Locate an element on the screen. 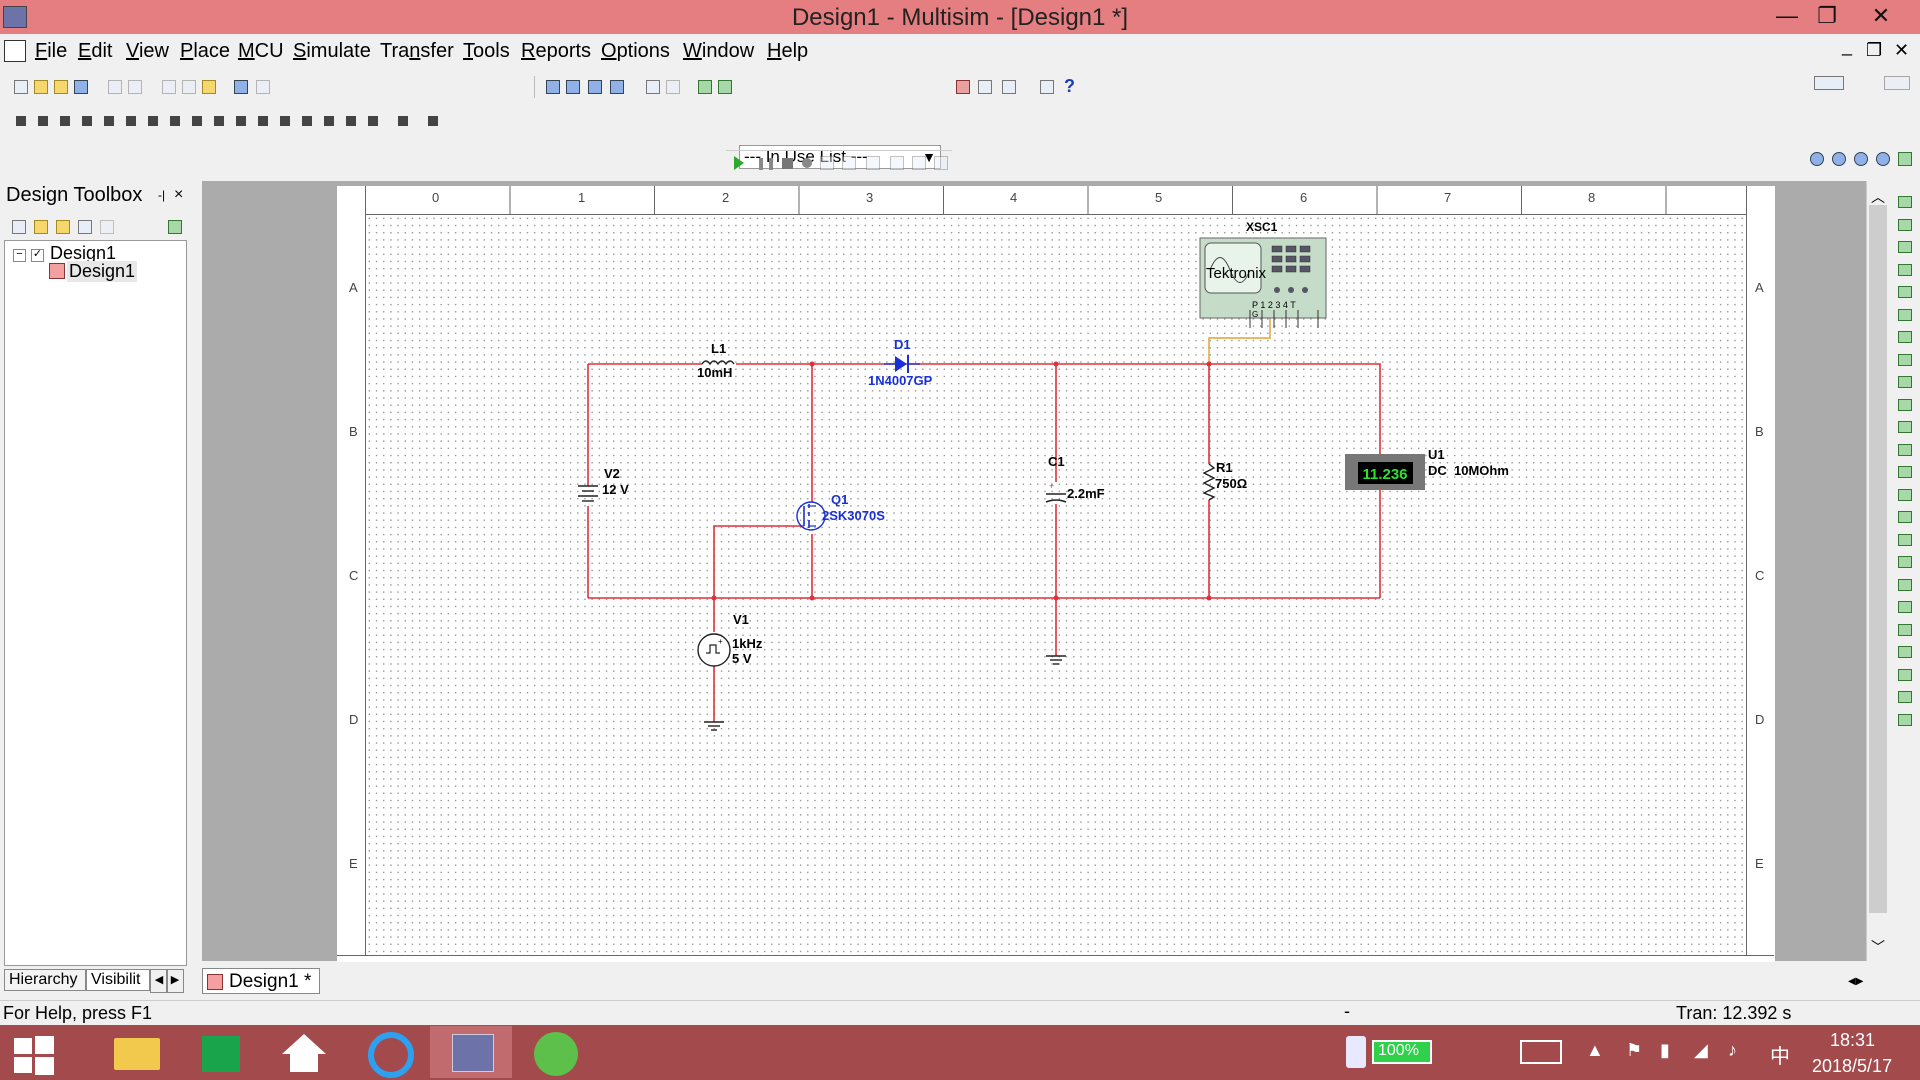  instrument-16-icon is located at coordinates (1905, 539).